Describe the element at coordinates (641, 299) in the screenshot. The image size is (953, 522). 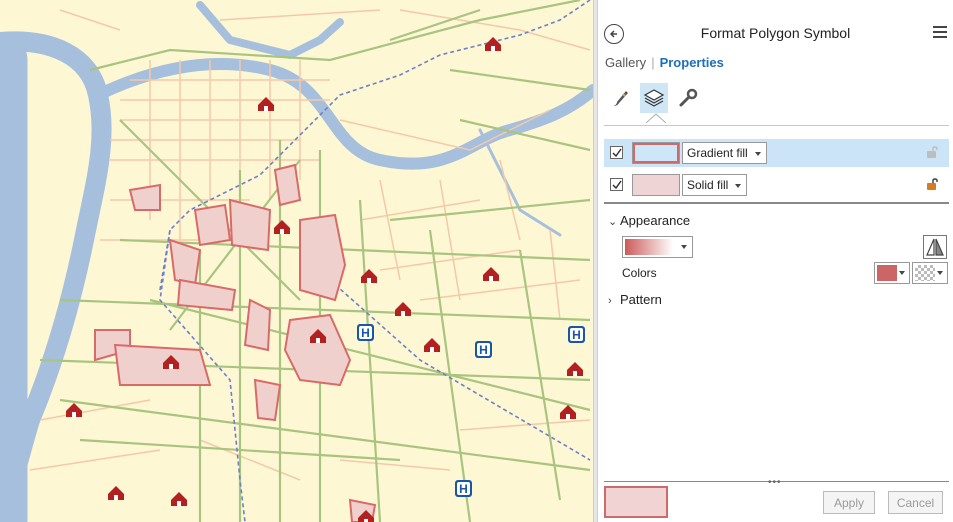
I see `pattern-label: Pattern` at that location.